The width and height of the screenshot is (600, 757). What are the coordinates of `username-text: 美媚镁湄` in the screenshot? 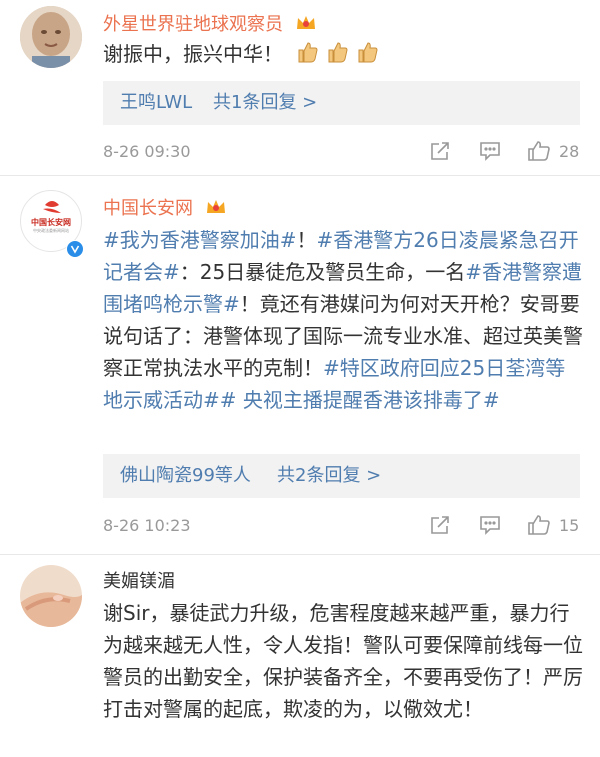 It's located at (139, 581).